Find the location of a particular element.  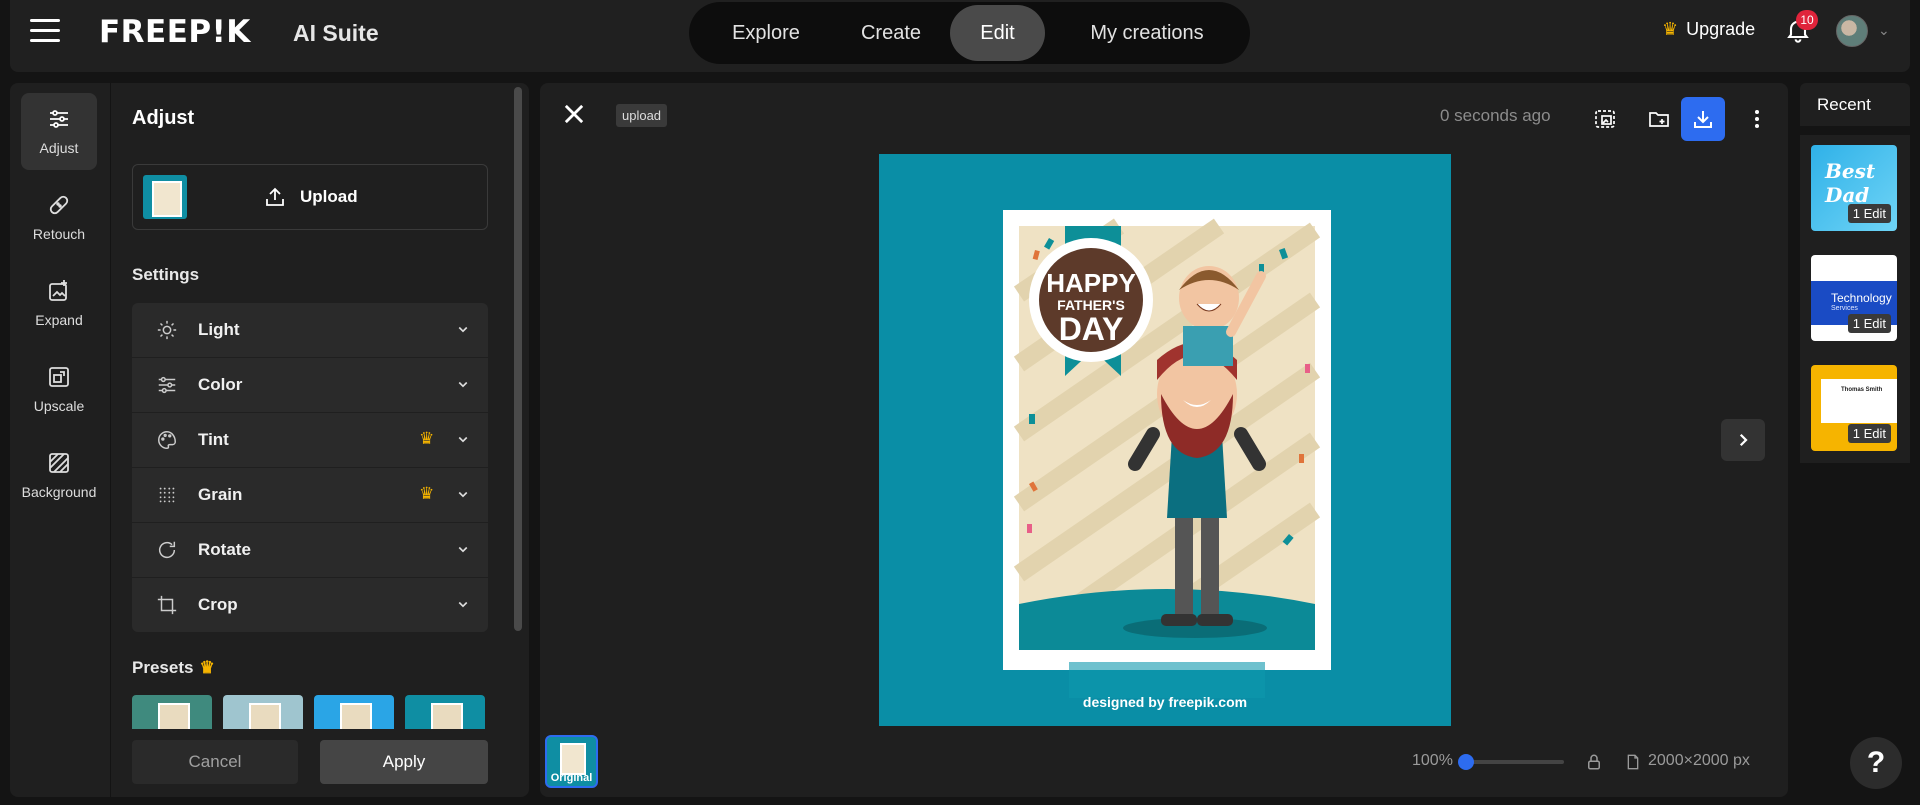

nav-my-creations: My creations is located at coordinates (1147, 33).